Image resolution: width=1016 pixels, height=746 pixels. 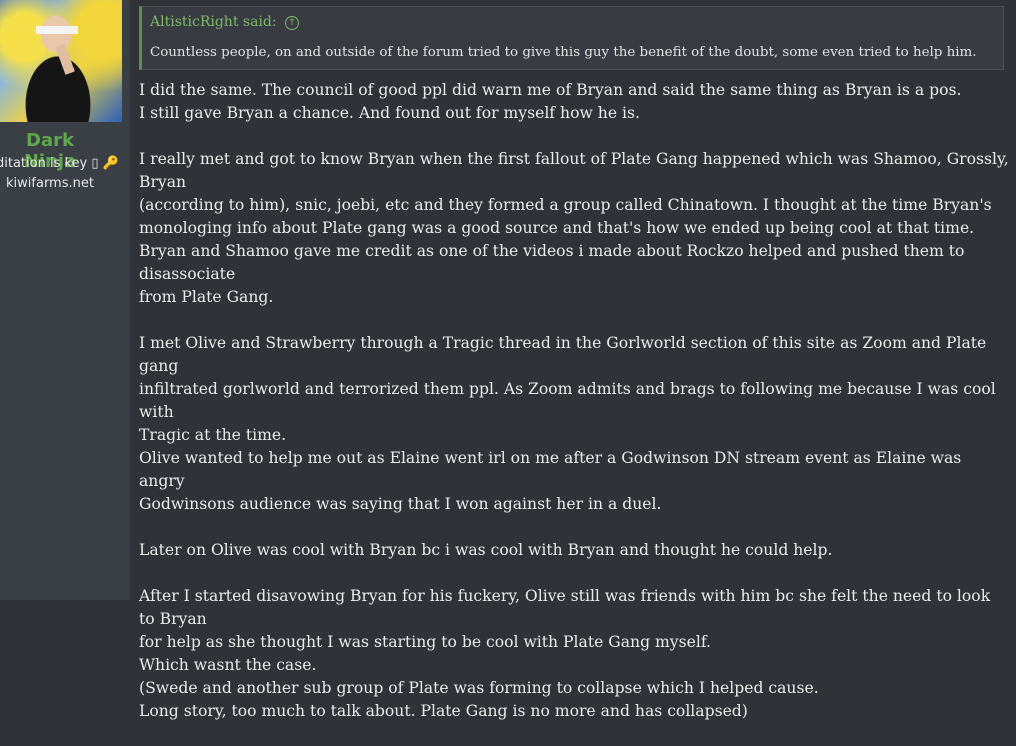 I want to click on user-title: editation is key ▯ 🔑, so click(x=59, y=163).